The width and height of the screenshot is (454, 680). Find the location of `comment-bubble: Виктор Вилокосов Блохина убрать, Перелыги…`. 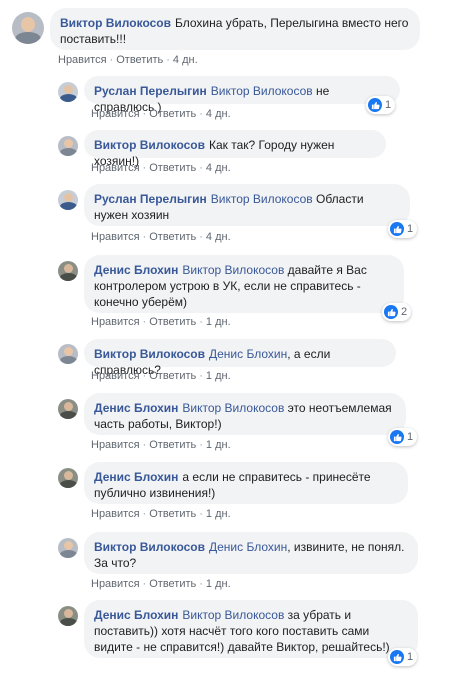

comment-bubble: Виктор Вилокосов Блохина убрать, Перелыги… is located at coordinates (235, 29).